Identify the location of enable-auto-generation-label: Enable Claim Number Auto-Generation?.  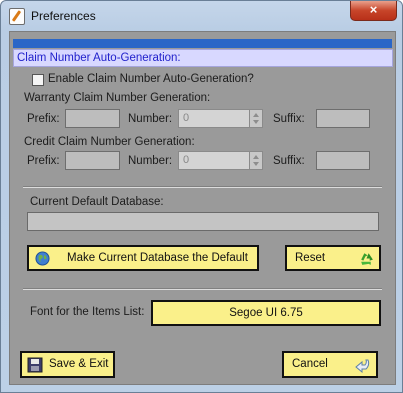
(151, 79).